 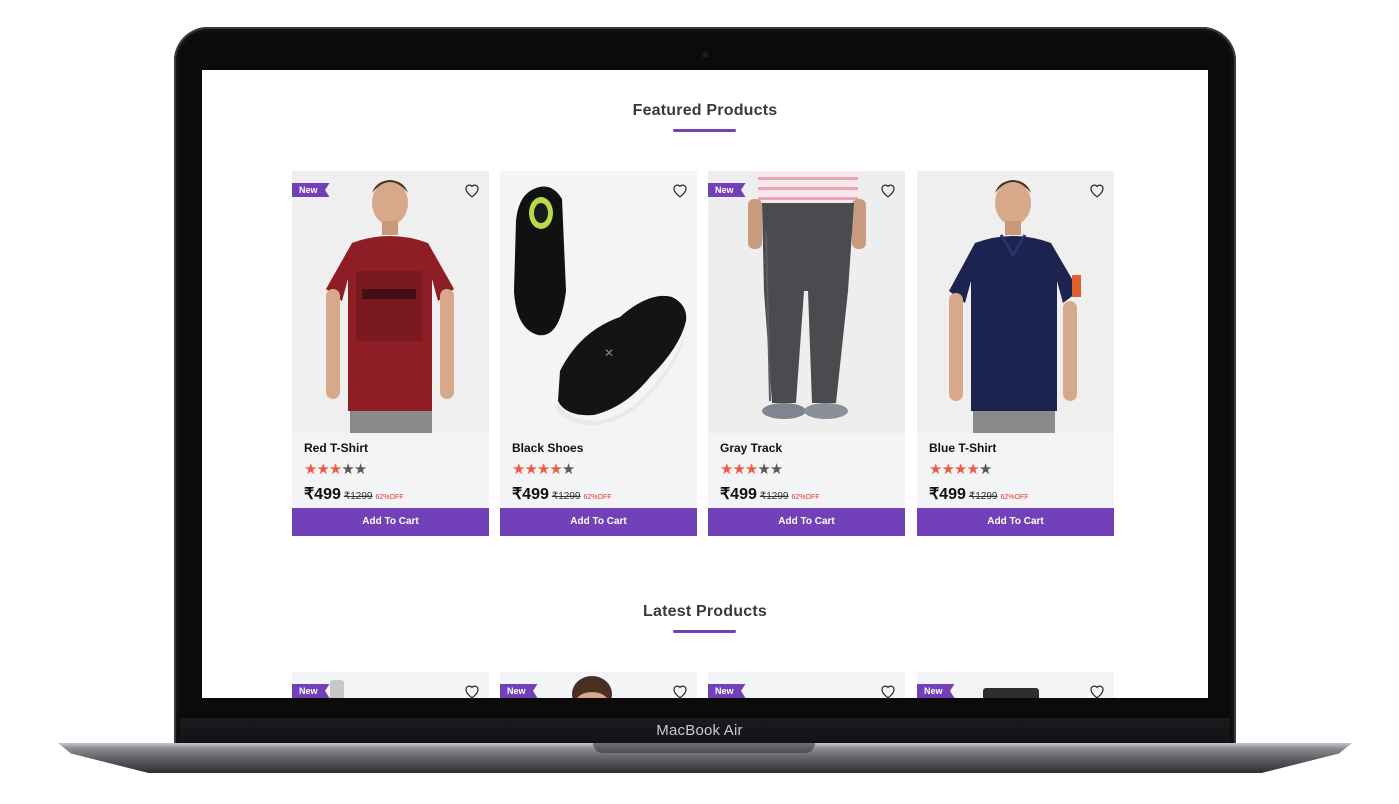 I want to click on blue-tshirt-photo, so click(x=1015, y=302).